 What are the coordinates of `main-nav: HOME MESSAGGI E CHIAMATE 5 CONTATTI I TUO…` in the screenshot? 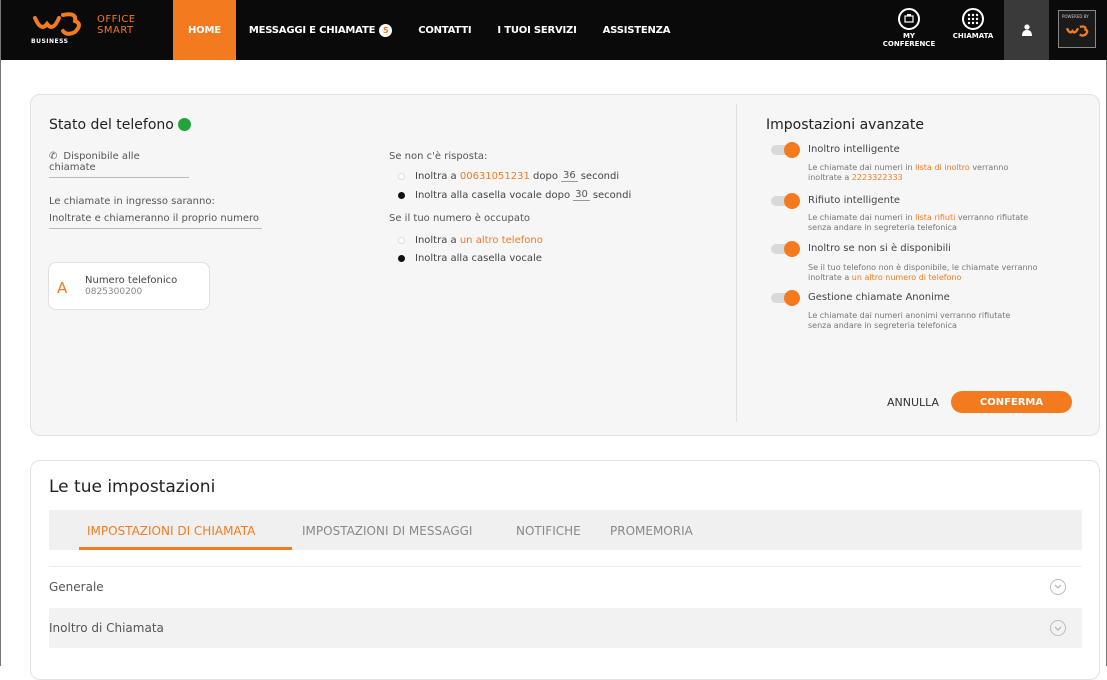 It's located at (428, 30).